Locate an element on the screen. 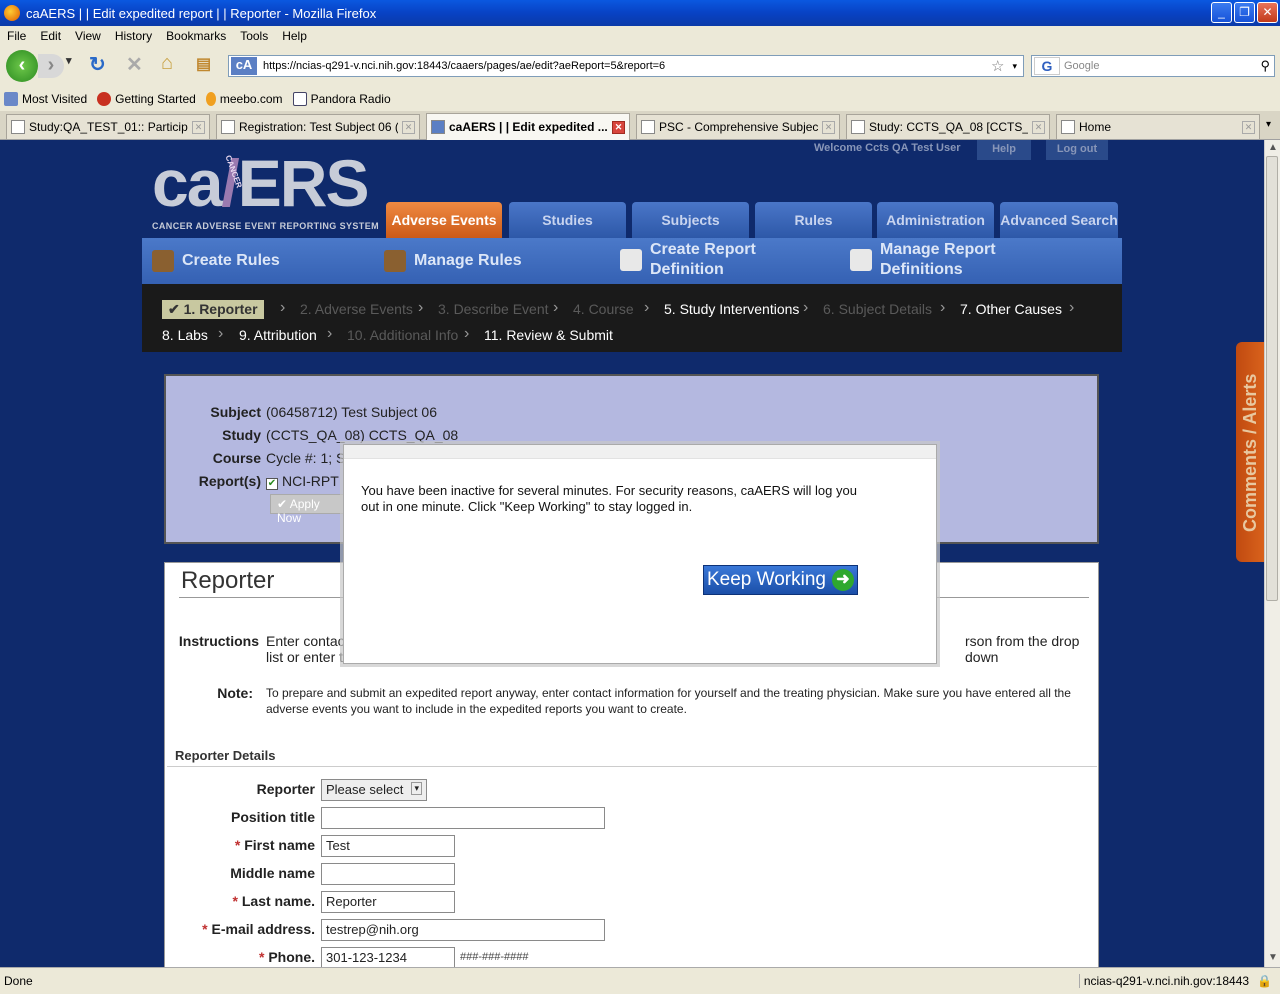  menu-bookmarks: Bookmarks is located at coordinates (196, 36).